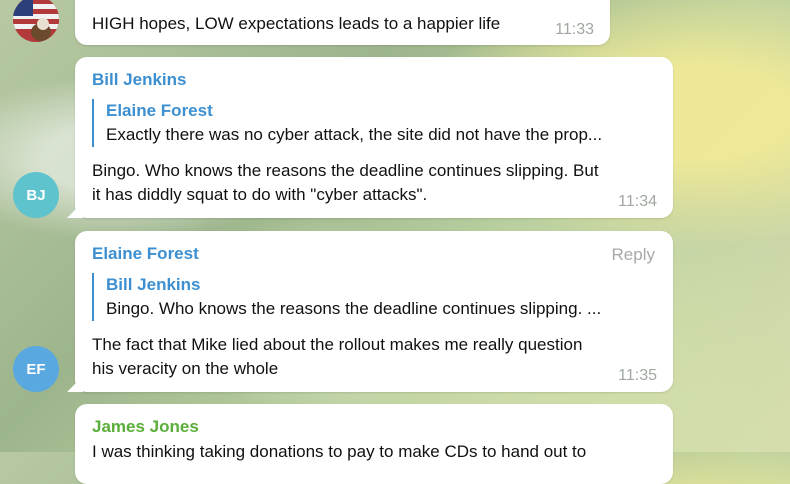 The height and width of the screenshot is (484, 790). I want to click on quoted-sender: Elaine Forest, so click(159, 110).